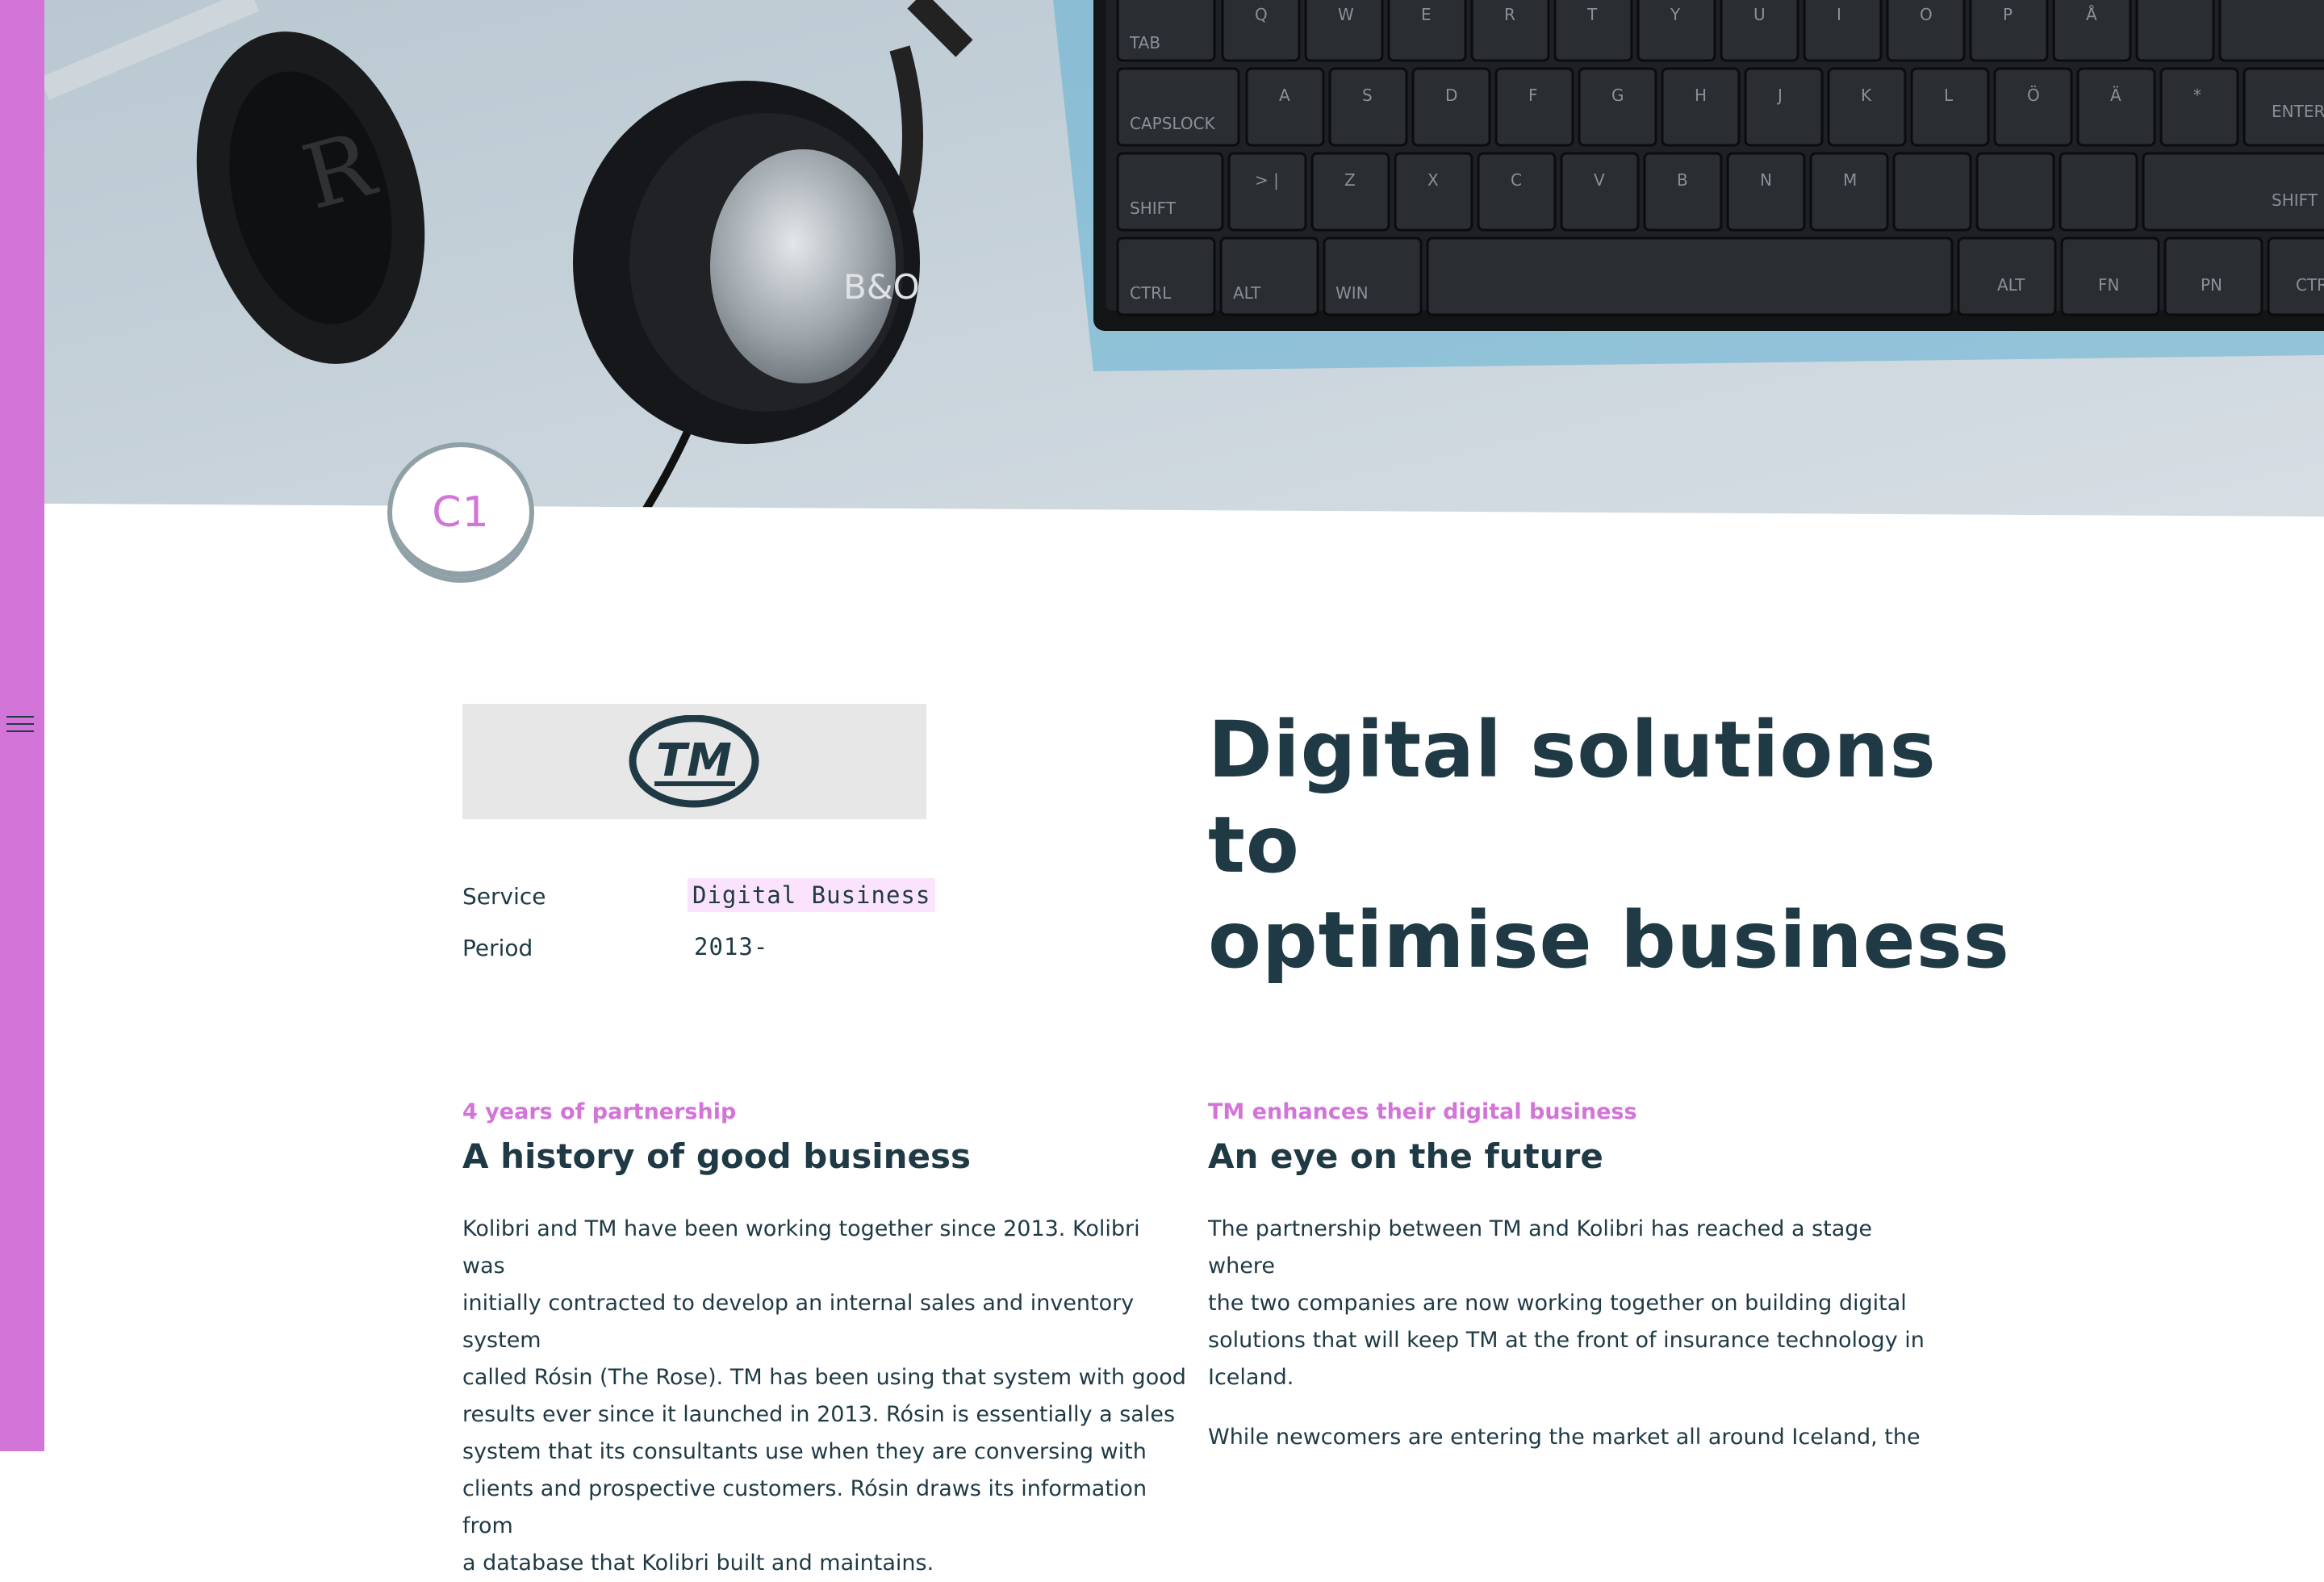 This screenshot has width=2324, height=1582. I want to click on svg-text: WIN, so click(1352, 293).